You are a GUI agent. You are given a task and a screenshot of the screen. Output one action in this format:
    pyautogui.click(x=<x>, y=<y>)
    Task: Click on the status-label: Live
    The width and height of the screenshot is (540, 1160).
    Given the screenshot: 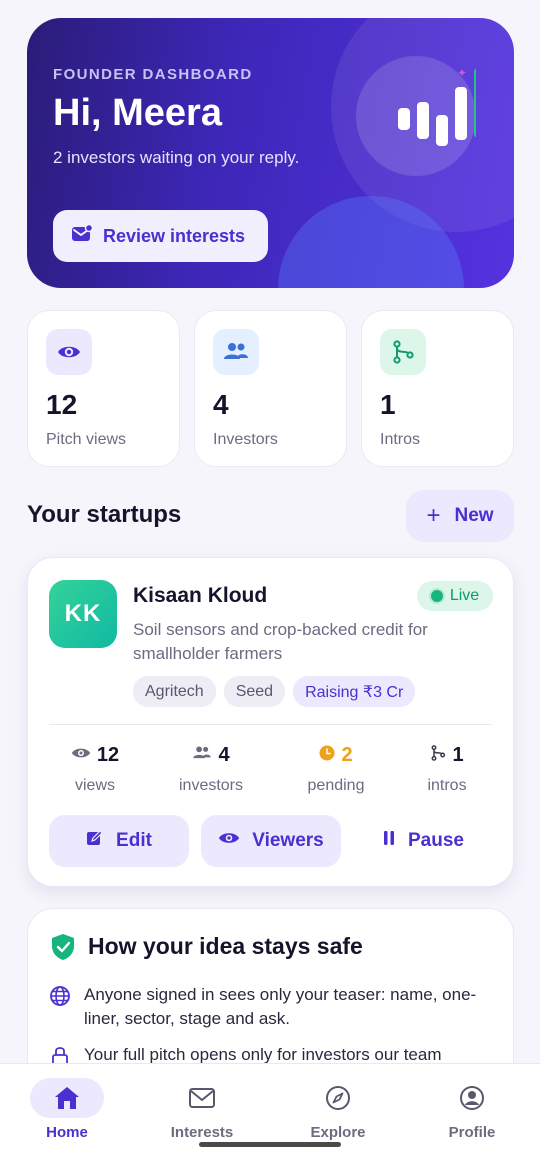 What is the action you would take?
    pyautogui.click(x=464, y=595)
    